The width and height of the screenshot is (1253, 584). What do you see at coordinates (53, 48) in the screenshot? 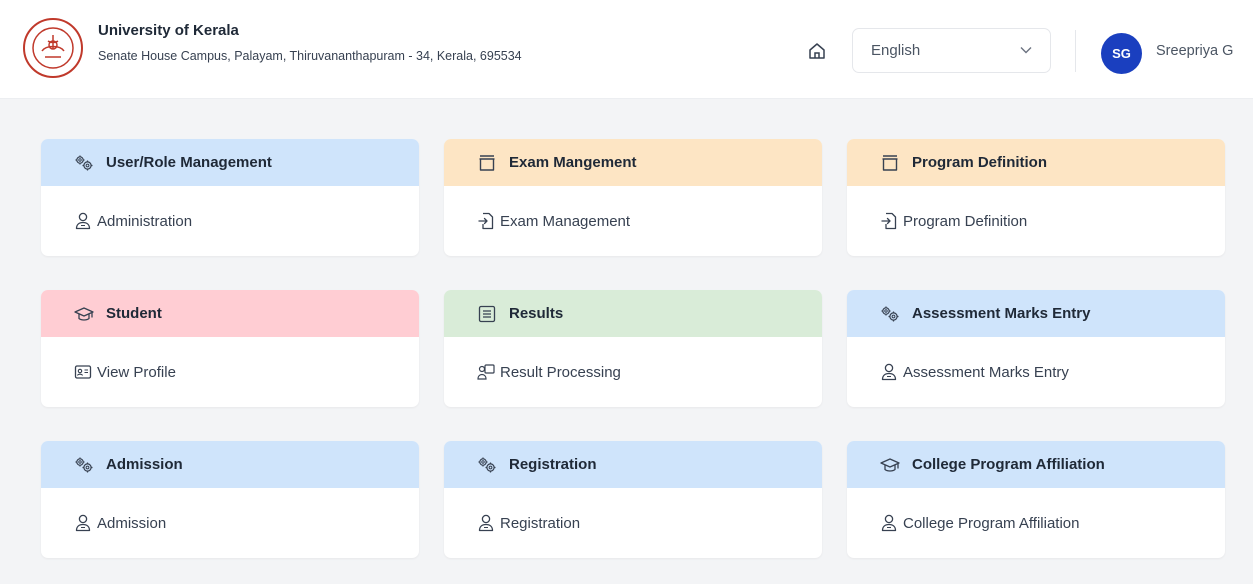
I see `university-seal-logo` at bounding box center [53, 48].